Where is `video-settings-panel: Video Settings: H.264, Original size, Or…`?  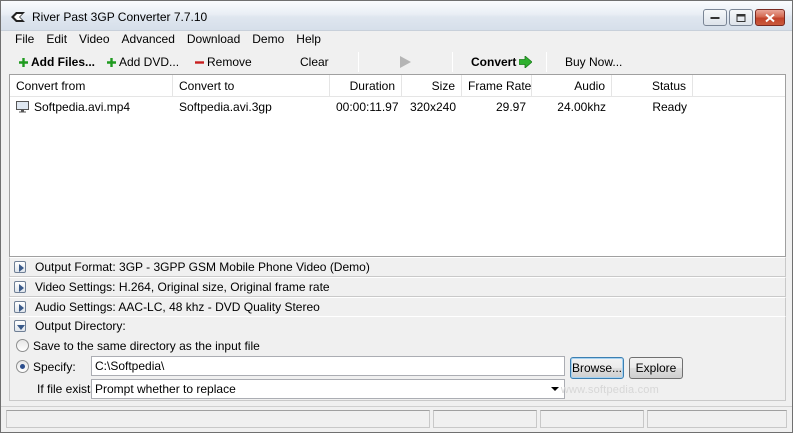 video-settings-panel: Video Settings: H.264, Original size, Or… is located at coordinates (397, 287).